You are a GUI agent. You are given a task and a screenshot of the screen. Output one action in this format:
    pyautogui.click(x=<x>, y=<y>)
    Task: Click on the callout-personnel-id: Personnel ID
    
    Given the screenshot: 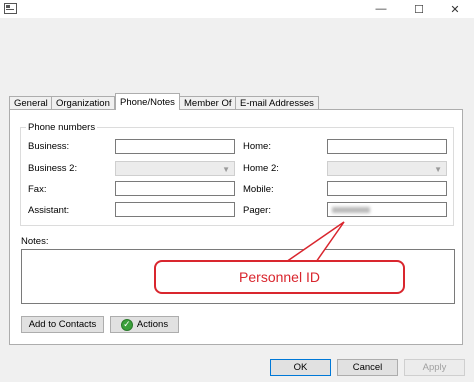 What is the action you would take?
    pyautogui.click(x=279, y=277)
    